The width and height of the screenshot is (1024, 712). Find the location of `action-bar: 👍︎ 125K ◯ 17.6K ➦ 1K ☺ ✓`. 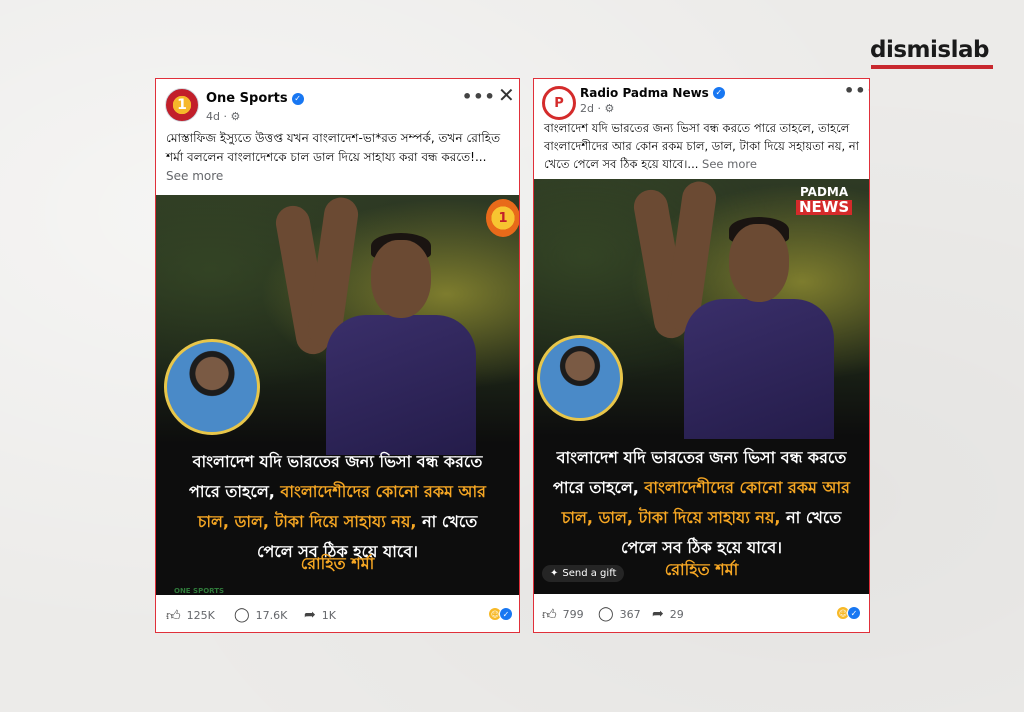

action-bar: 👍︎ 125K ◯ 17.6K ➦ 1K ☺ ✓ is located at coordinates (337, 613).